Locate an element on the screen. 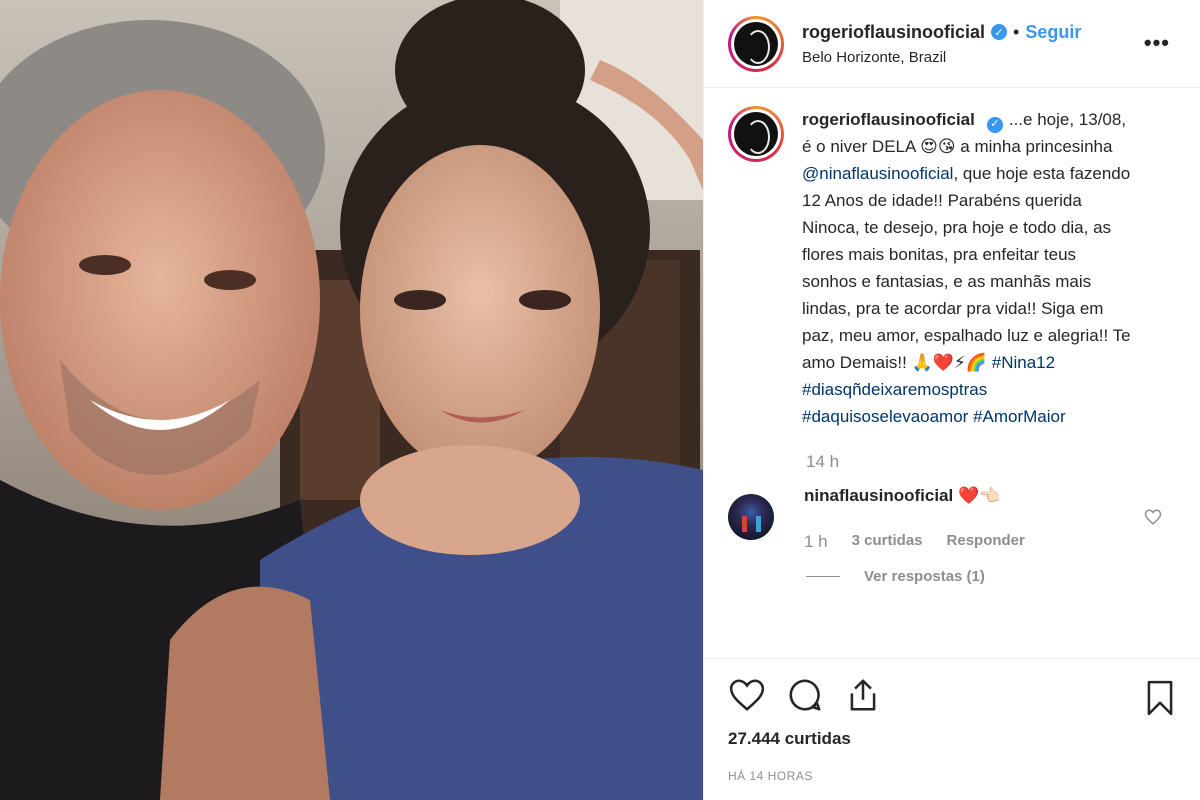 Image resolution: width=1200 pixels, height=800 pixels. bookmark-icon is located at coordinates (1160, 700).